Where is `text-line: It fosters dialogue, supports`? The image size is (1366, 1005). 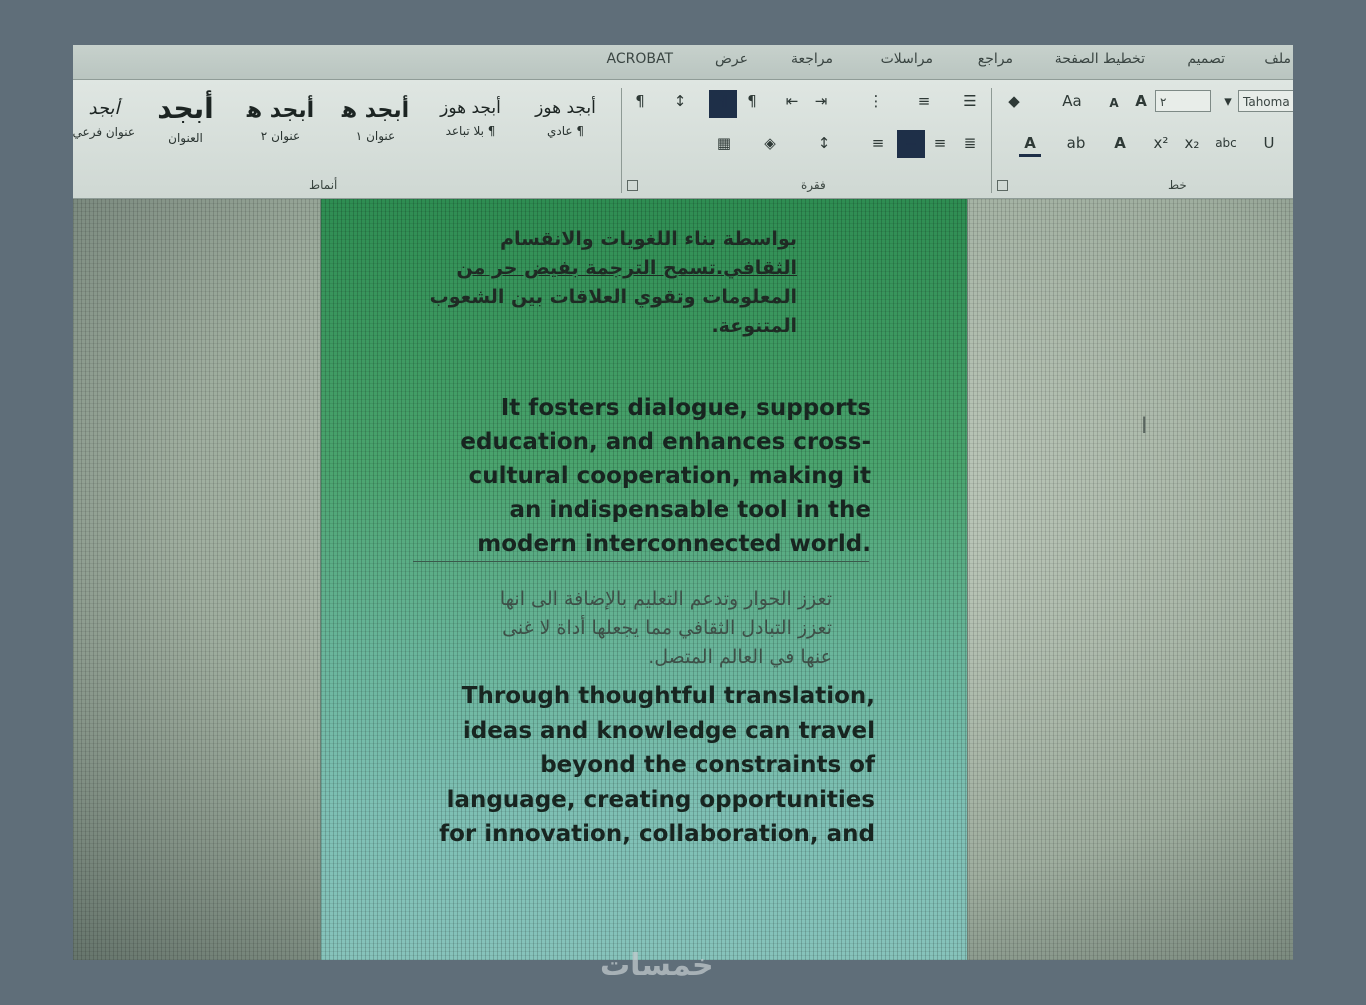 text-line: It fosters dialogue, supports is located at coordinates (685, 408).